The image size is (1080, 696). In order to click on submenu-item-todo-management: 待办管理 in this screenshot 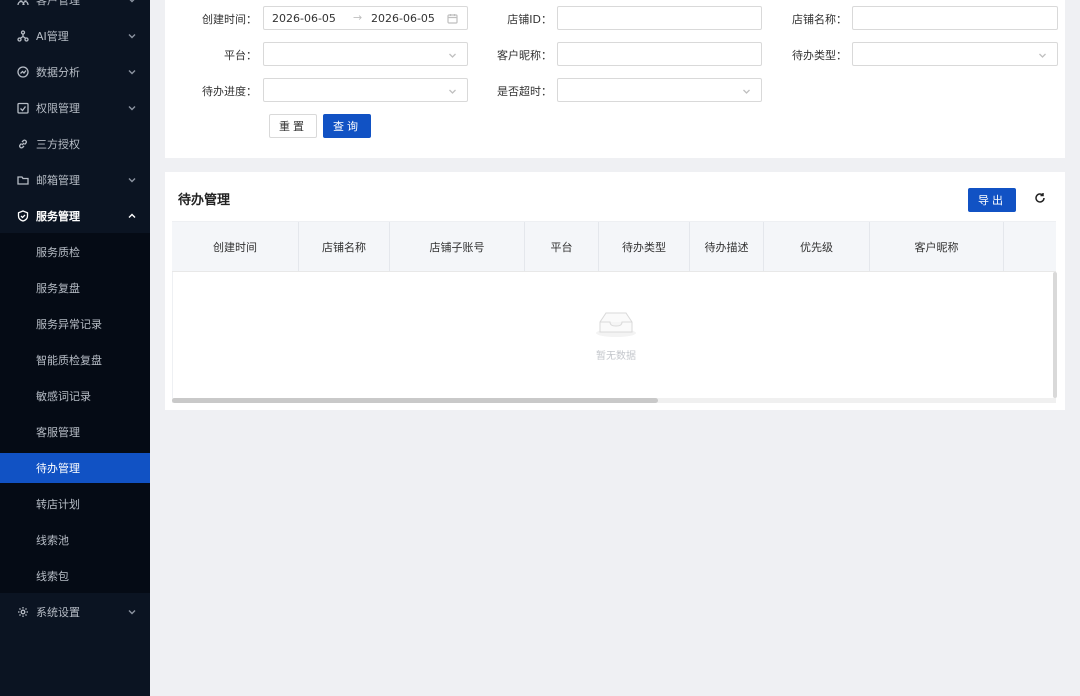, I will do `click(75, 468)`.